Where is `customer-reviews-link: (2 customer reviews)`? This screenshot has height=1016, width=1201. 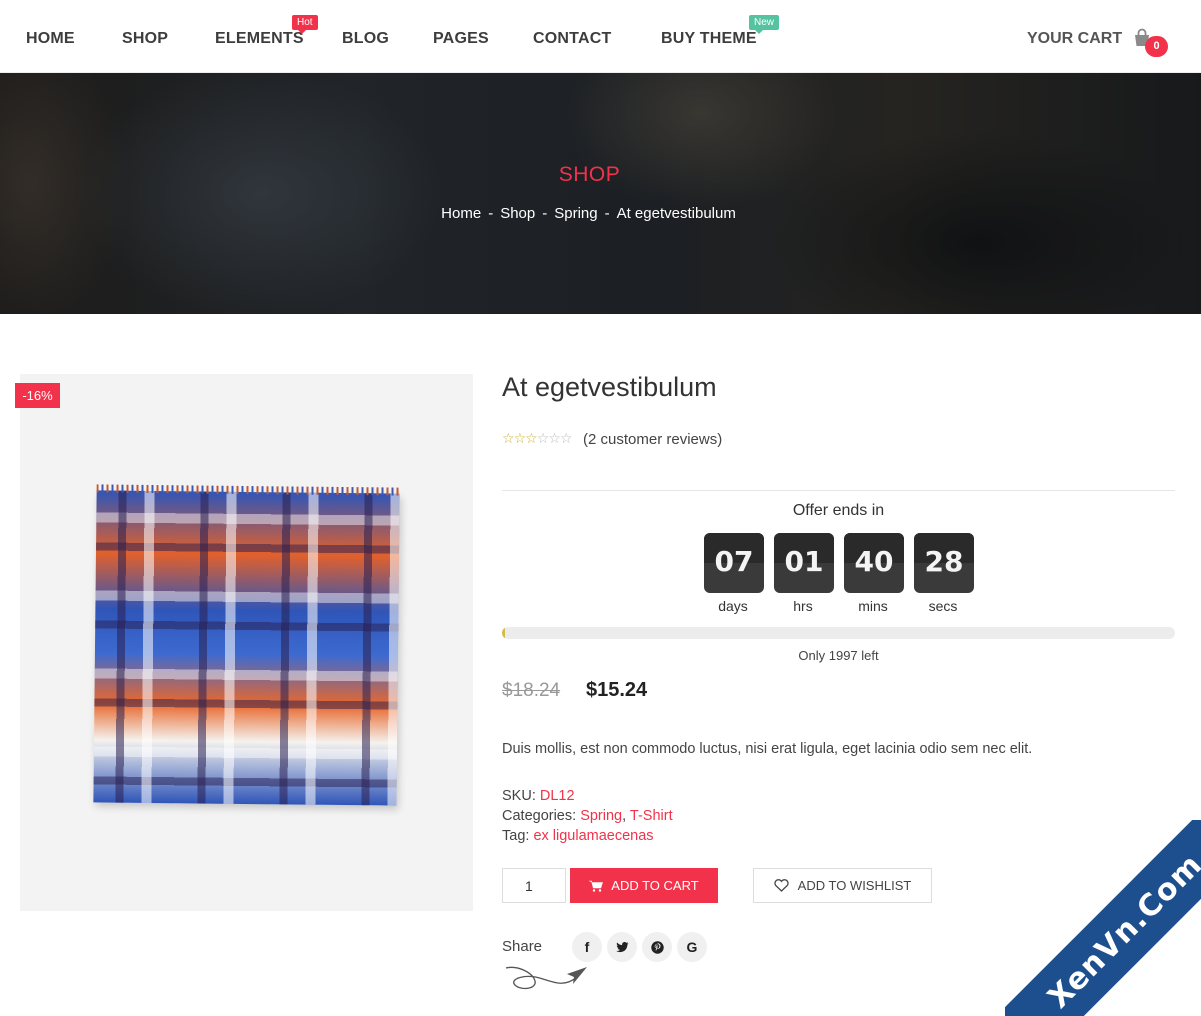 customer-reviews-link: (2 customer reviews) is located at coordinates (652, 439).